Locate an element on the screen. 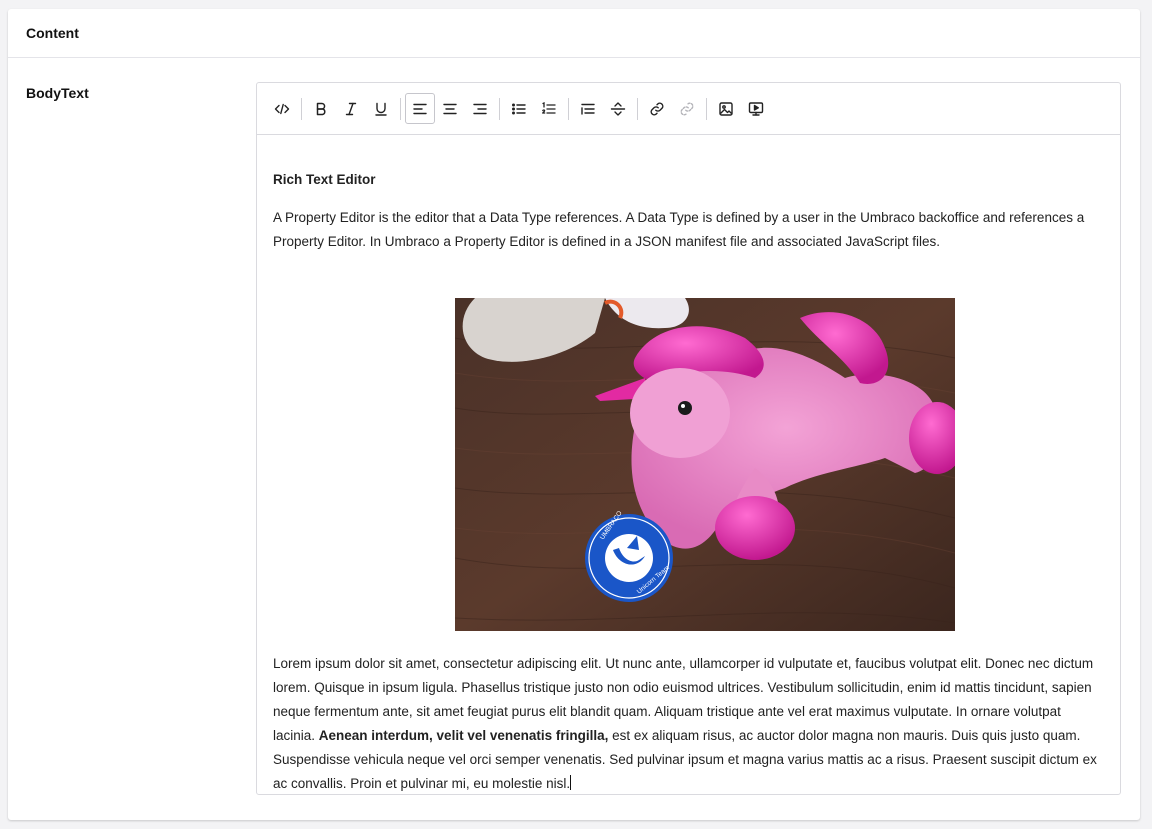 The image size is (1152, 829). editor-toolbar is located at coordinates (688, 109).